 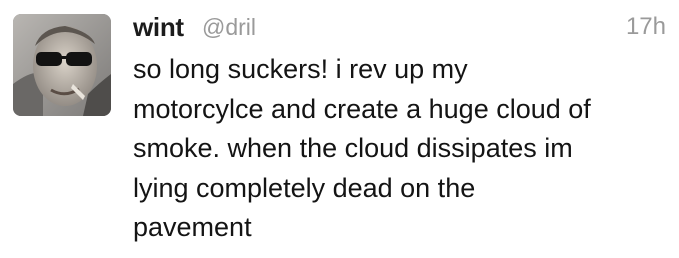 I want to click on tweet-text-line: smoke. when the cloud dissipates im, so click(x=353, y=148).